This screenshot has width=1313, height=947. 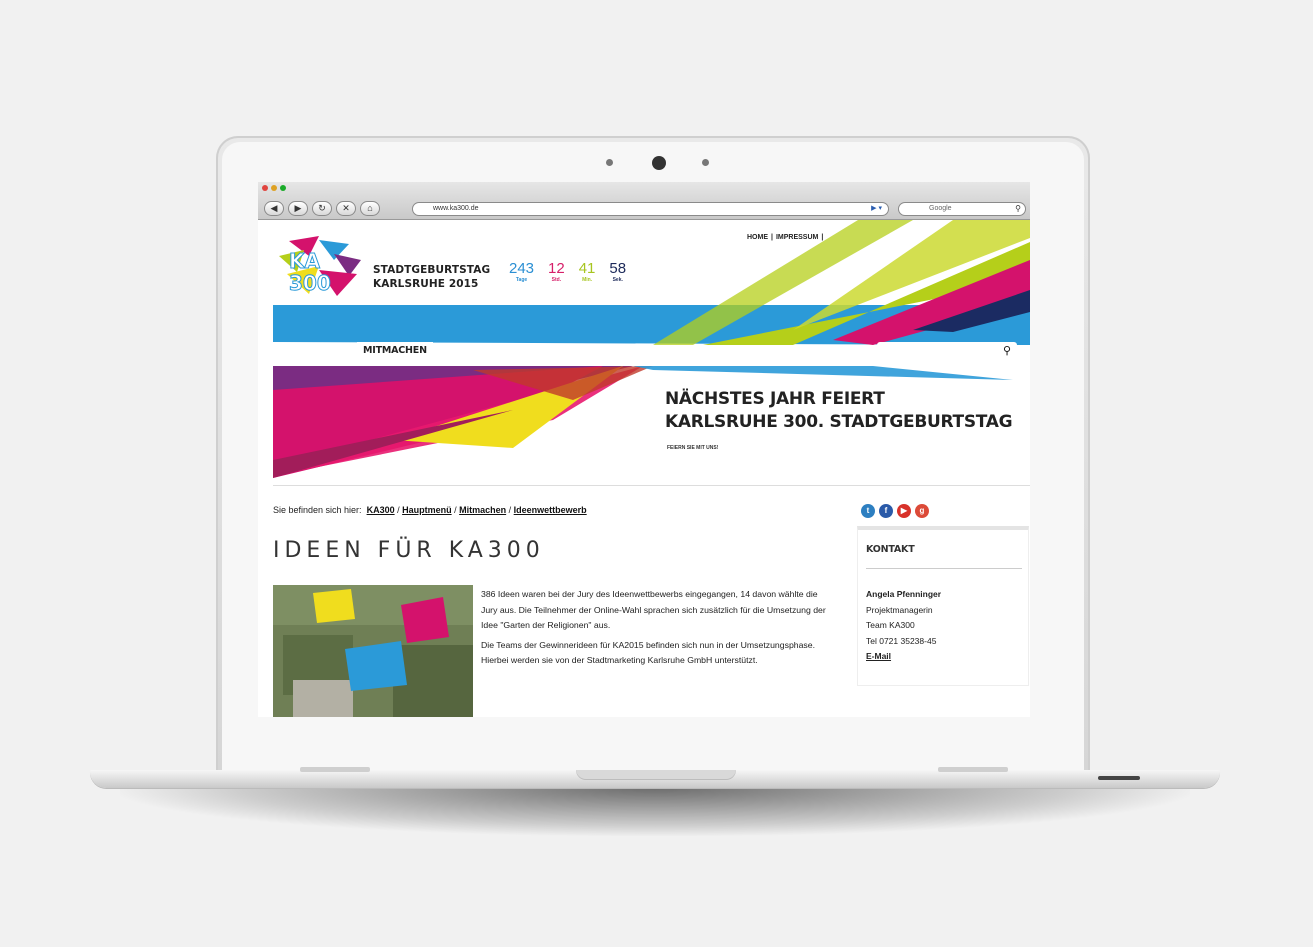 I want to click on browser-toolbar: ◀ ▶ ↻ ✕ ⌂ www.ka300.de ▶ ▾ Google ⚲, so click(x=644, y=201).